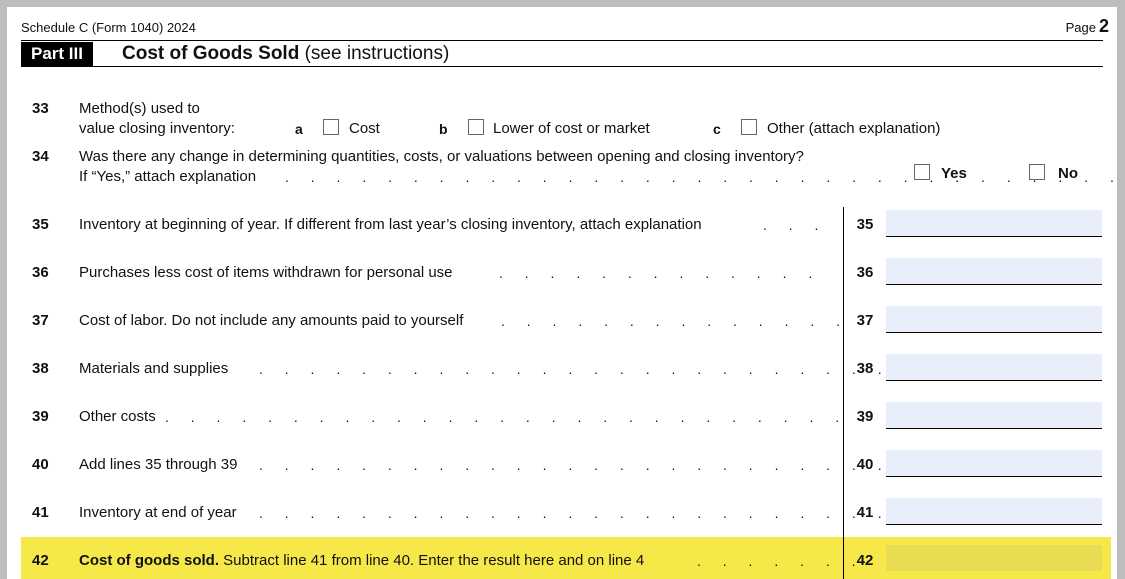 This screenshot has height=579, width=1125. What do you see at coordinates (781, 561) in the screenshot?
I see `line-42-dots: . . . . . . .` at bounding box center [781, 561].